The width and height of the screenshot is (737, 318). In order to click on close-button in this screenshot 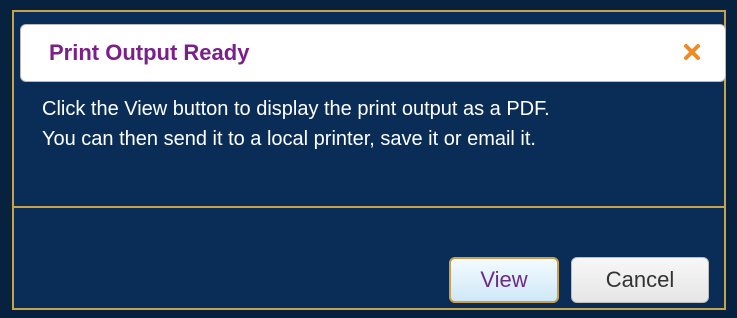, I will do `click(692, 52)`.